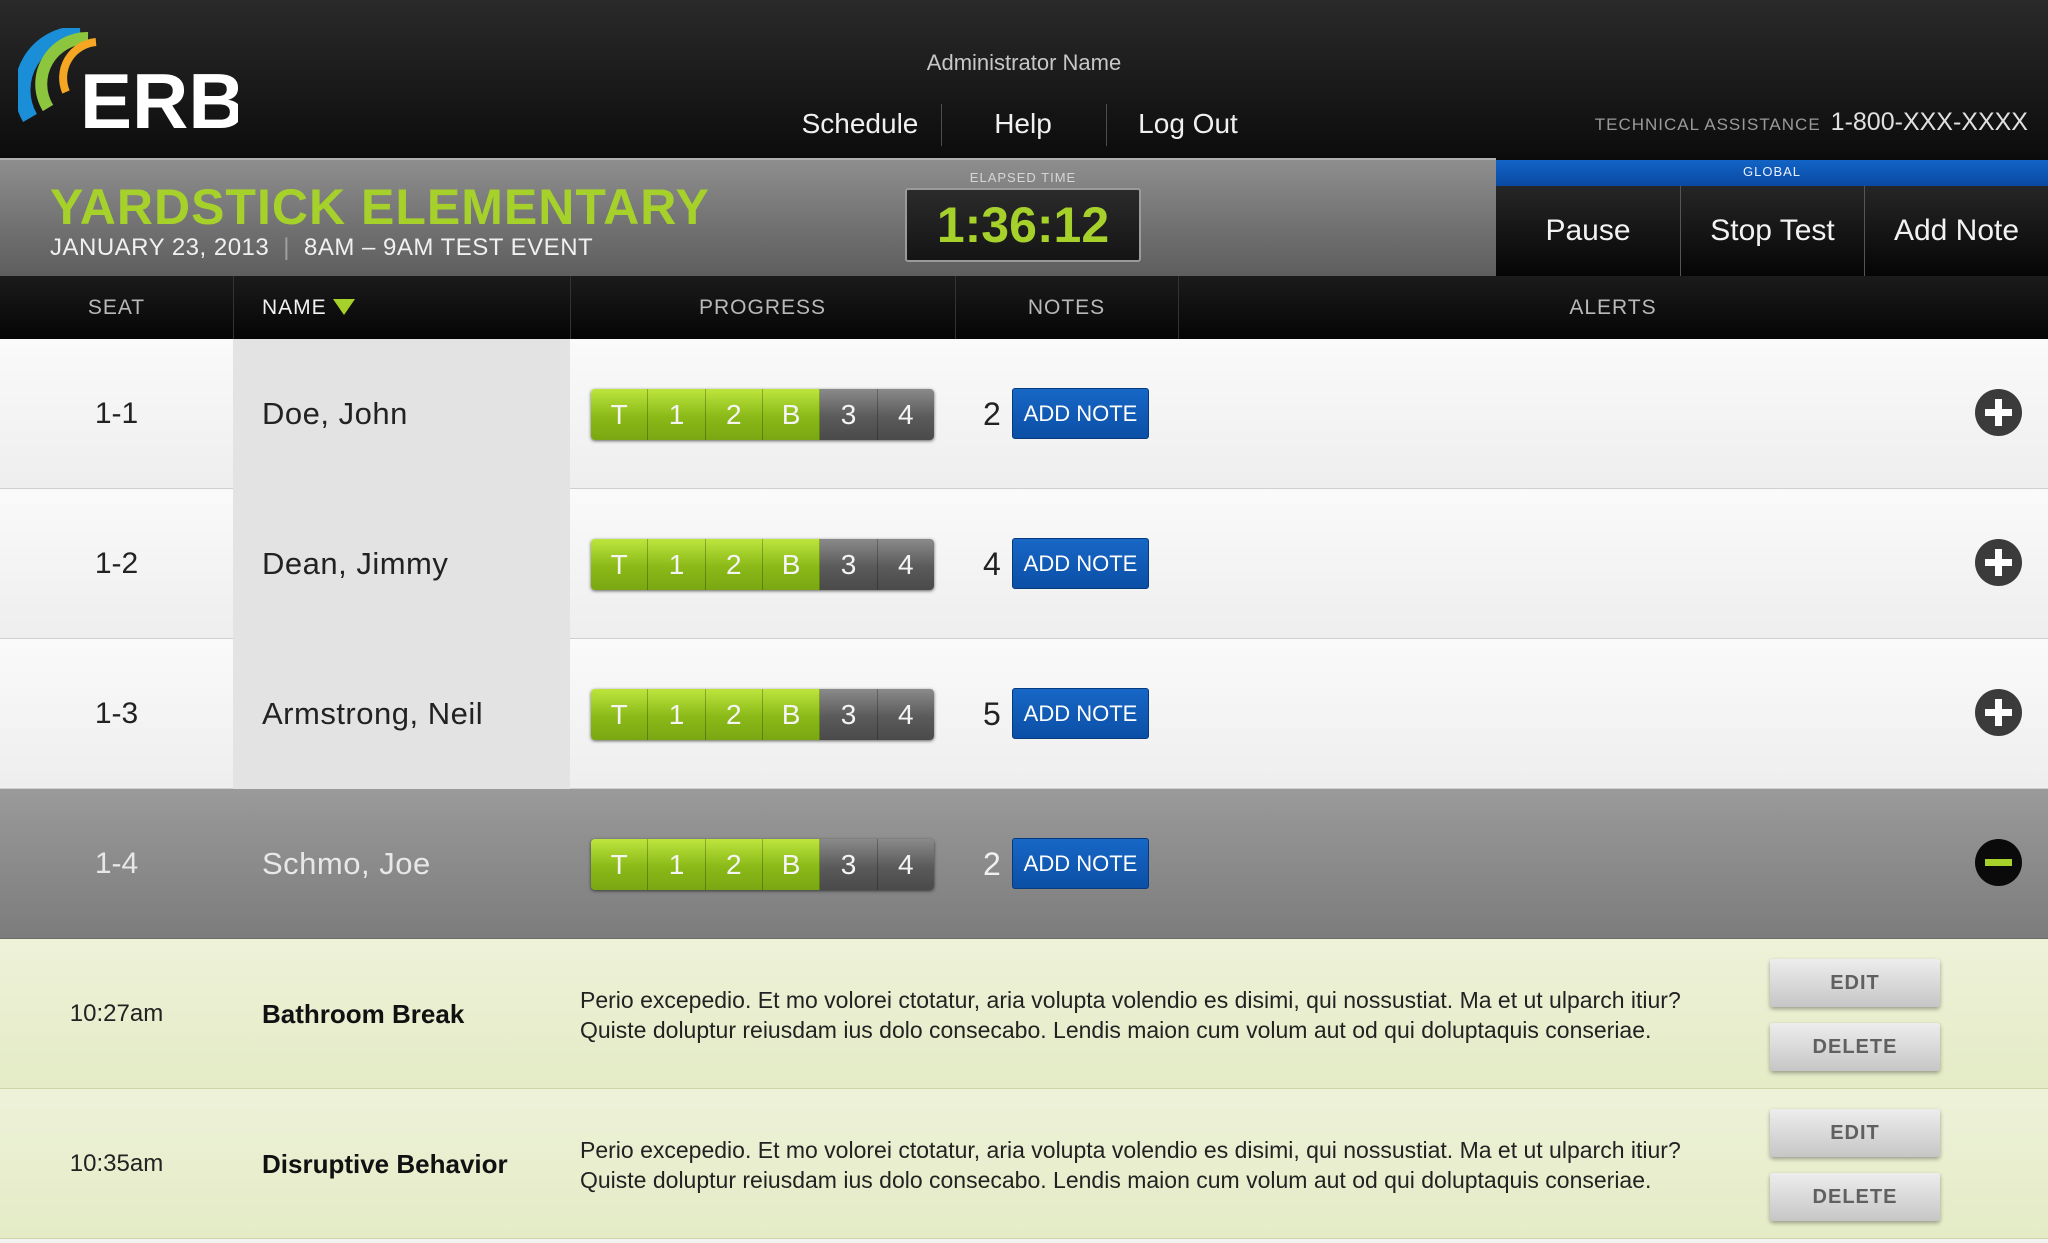 The image size is (2048, 1243). I want to click on seat-number: 1-3, so click(116, 713).